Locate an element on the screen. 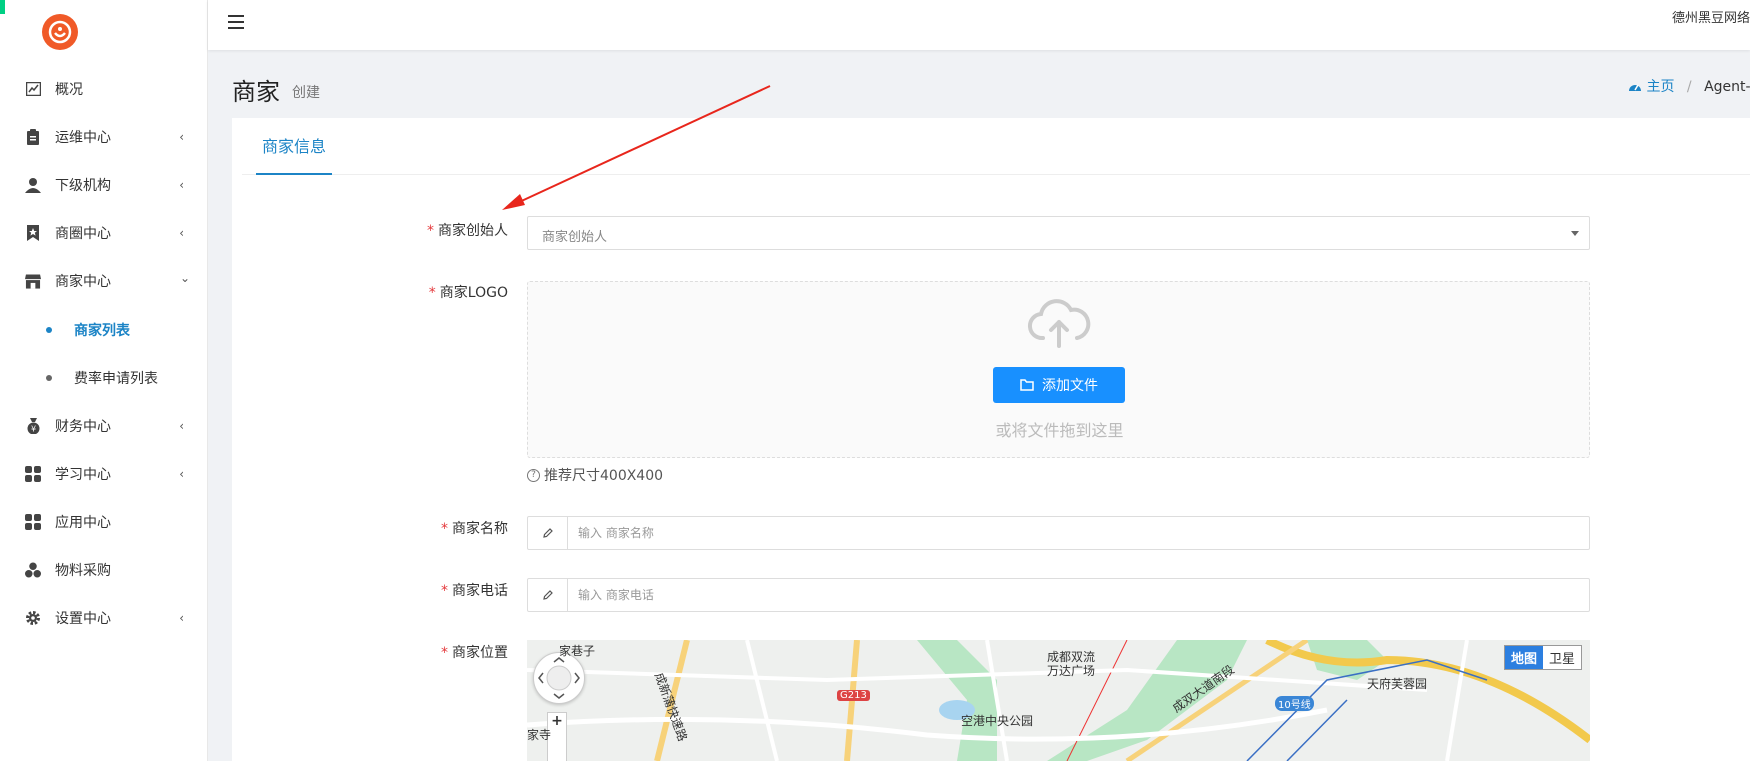 This screenshot has height=761, width=1750. caret-down-icon is located at coordinates (1575, 233).